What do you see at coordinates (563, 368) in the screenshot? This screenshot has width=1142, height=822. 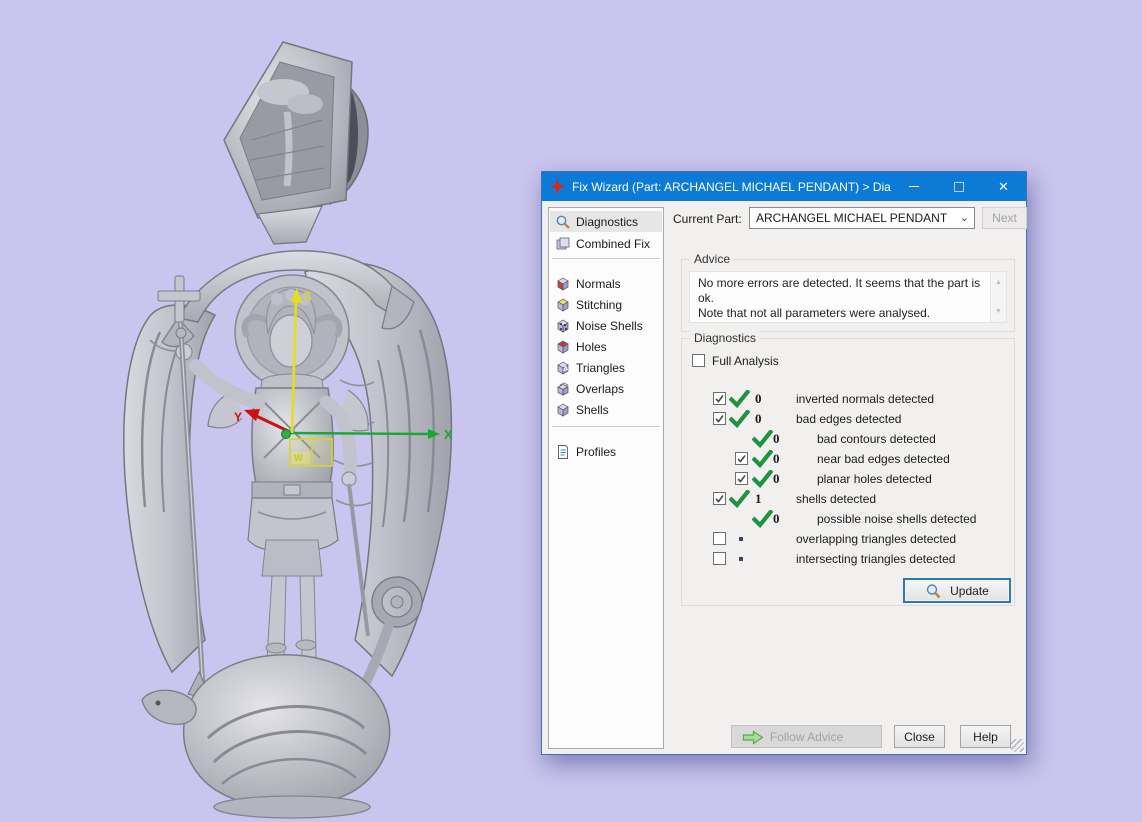 I see `triangles-cube-icon` at bounding box center [563, 368].